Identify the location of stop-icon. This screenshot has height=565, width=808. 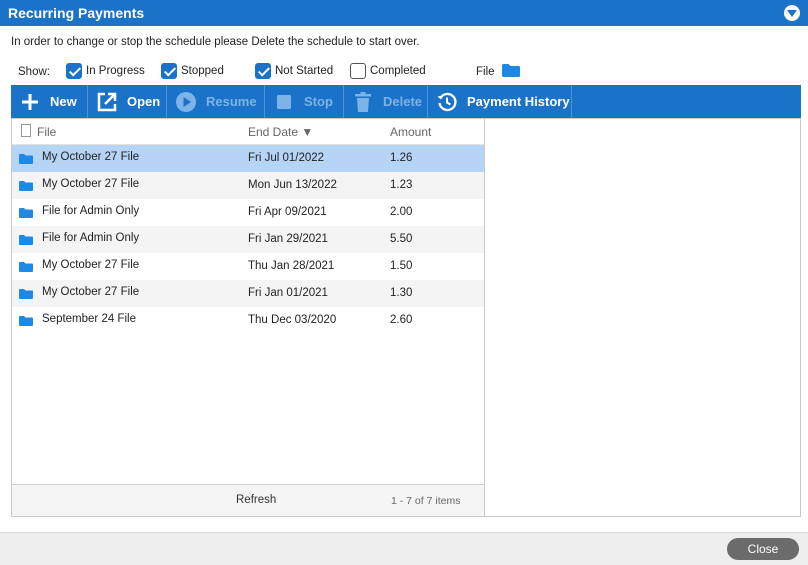
(284, 101).